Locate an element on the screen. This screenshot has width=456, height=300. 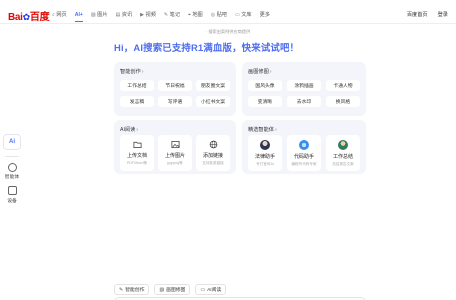
tab-map: ⌖ 地图 is located at coordinates (195, 15).